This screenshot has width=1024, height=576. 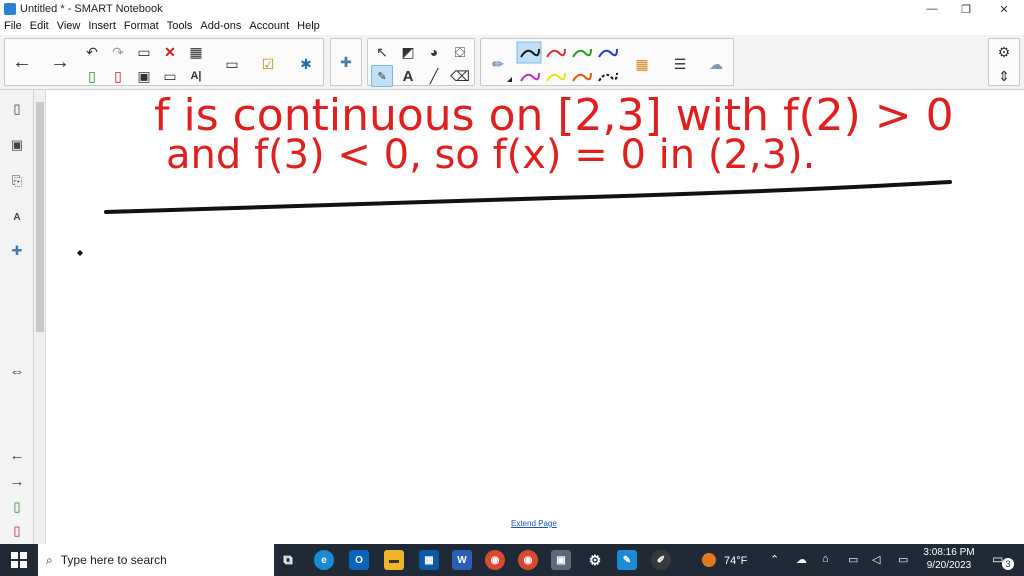 What do you see at coordinates (561, 560) in the screenshot?
I see `remote-desktop-icon: ▣` at bounding box center [561, 560].